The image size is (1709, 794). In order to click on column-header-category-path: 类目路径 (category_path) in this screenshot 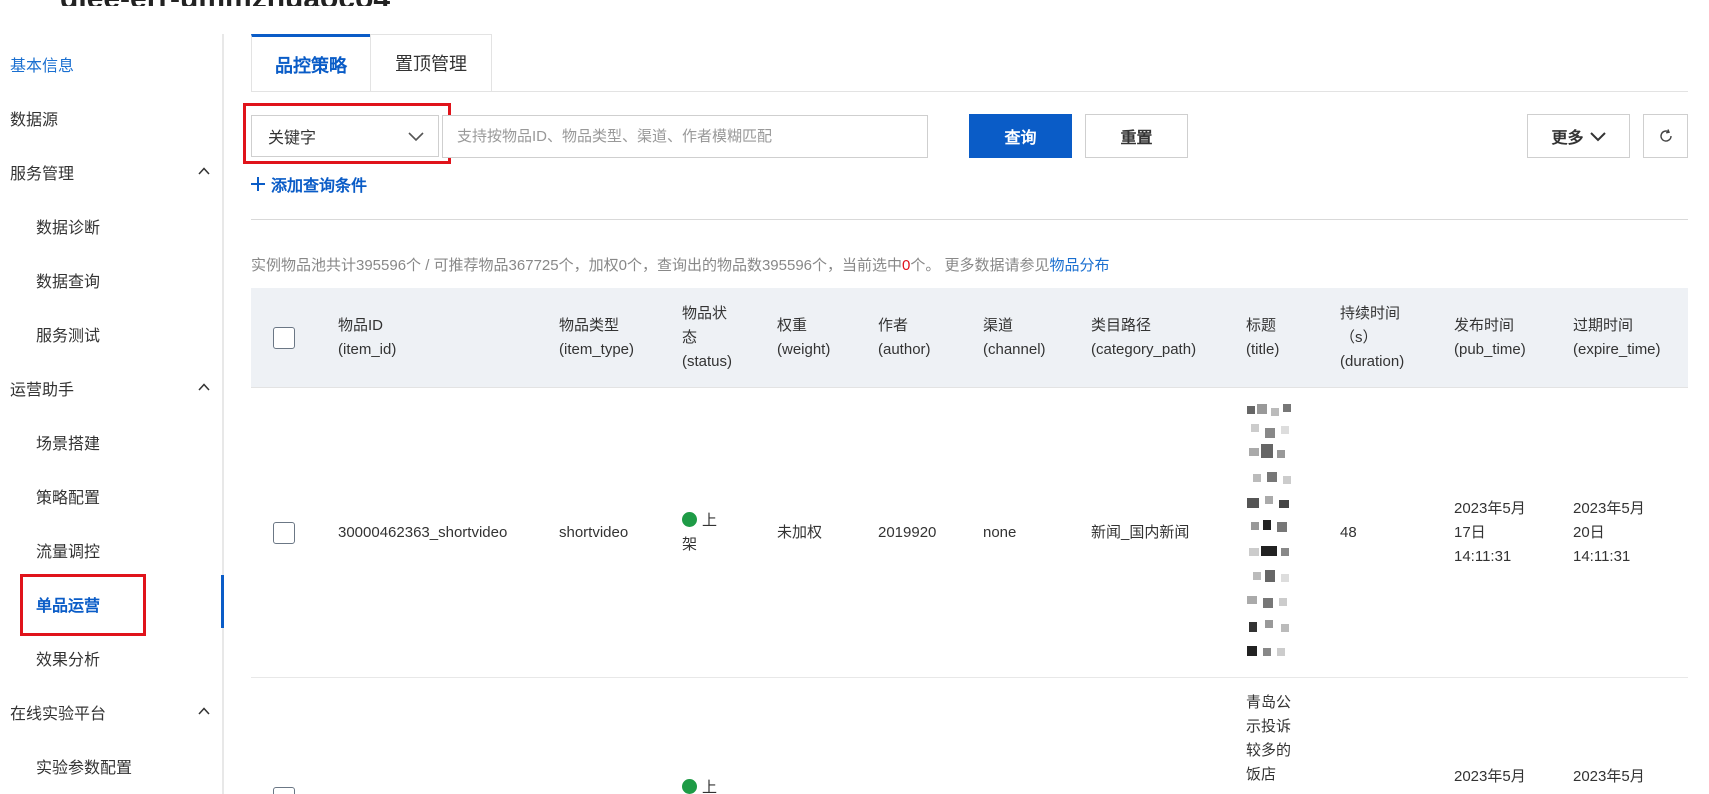, I will do `click(1143, 338)`.